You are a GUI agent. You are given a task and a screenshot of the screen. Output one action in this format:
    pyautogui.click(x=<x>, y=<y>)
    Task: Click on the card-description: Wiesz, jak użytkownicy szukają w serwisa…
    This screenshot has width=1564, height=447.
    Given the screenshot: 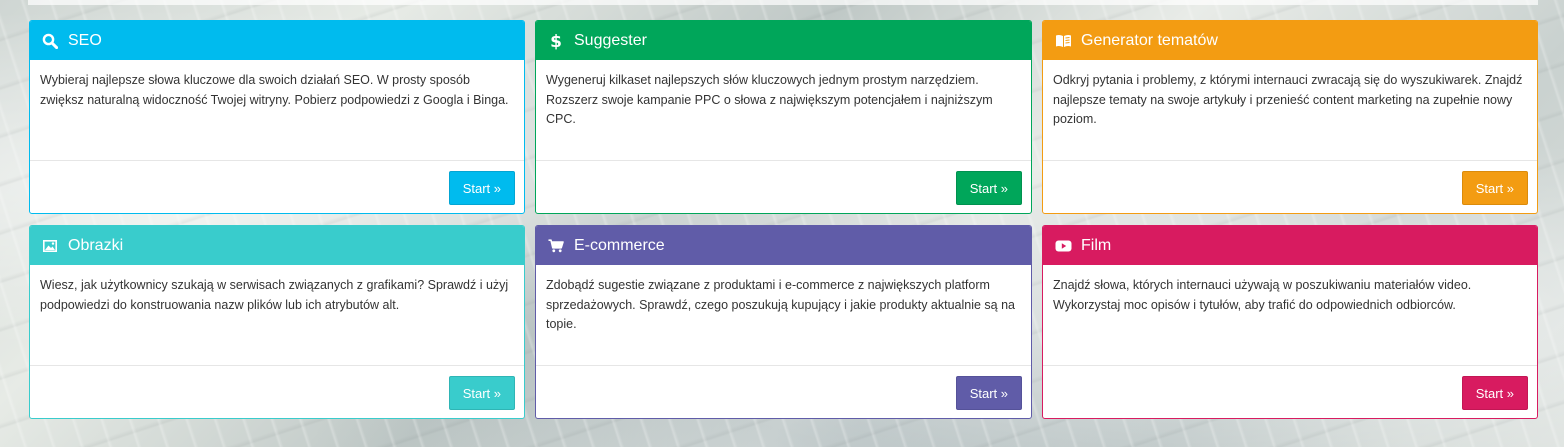 What is the action you would take?
    pyautogui.click(x=277, y=315)
    